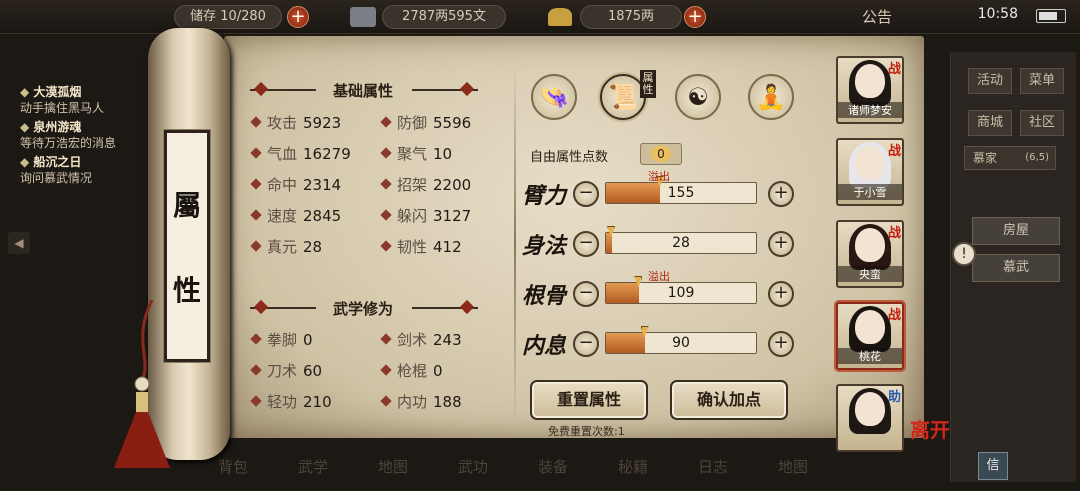 The width and height of the screenshot is (1080, 491). What do you see at coordinates (286, 370) in the screenshot?
I see `stat-blade: 刀术 60` at bounding box center [286, 370].